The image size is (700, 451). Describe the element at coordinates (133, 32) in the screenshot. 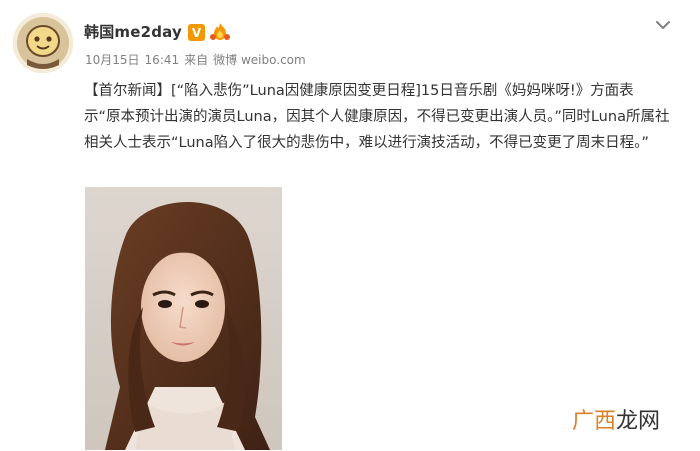

I see `author-name: 韩国me2day` at that location.